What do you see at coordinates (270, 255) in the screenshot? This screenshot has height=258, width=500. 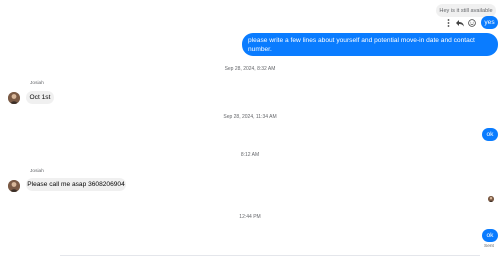 I see `composer-divider` at bounding box center [270, 255].